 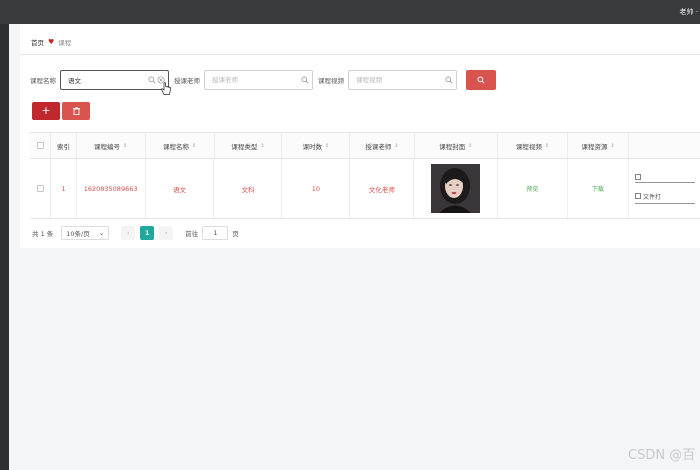 I want to click on header-index: 索引, so click(x=63, y=146).